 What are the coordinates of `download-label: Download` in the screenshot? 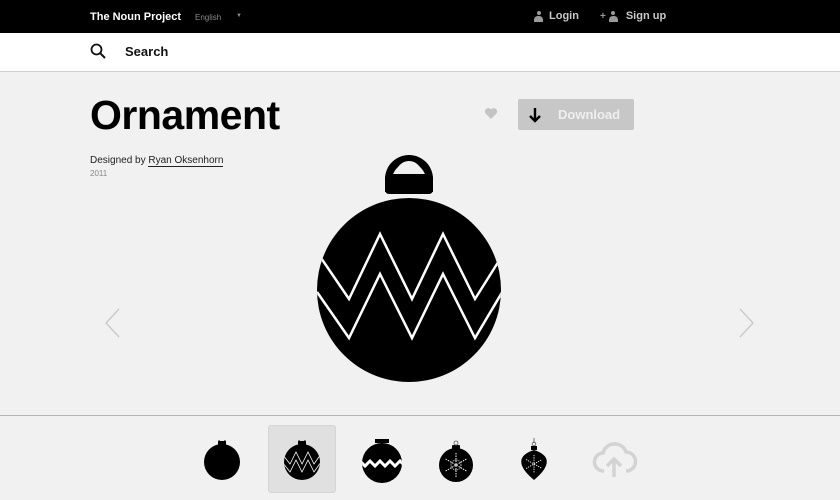 It's located at (589, 114).